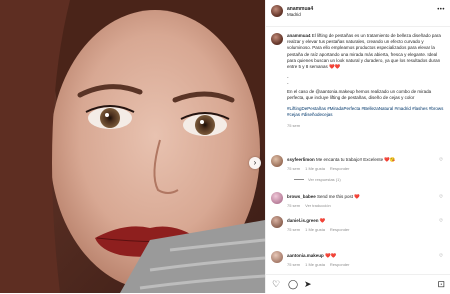  I want to click on comment-username: brows_babee, so click(301, 196).